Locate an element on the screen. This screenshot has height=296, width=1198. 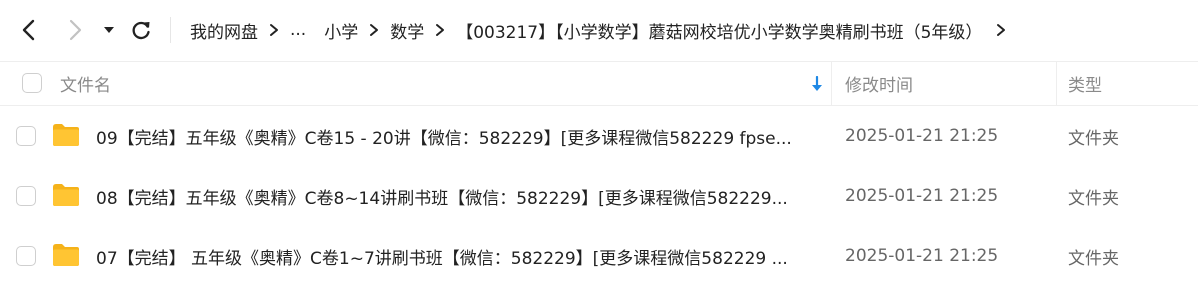
column-header-modified-label: 修改时间 is located at coordinates (879, 86).